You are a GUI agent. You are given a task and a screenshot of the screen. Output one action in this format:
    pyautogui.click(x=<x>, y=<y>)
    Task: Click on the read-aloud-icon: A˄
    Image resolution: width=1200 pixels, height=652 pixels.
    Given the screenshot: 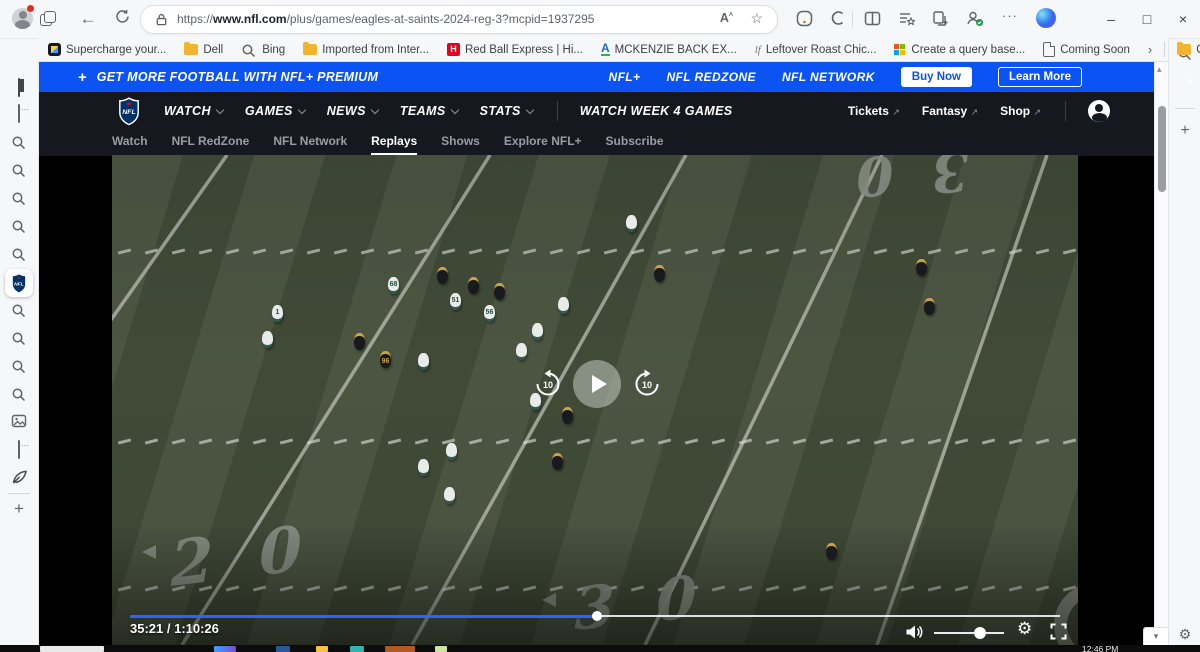 What is the action you would take?
    pyautogui.click(x=726, y=18)
    